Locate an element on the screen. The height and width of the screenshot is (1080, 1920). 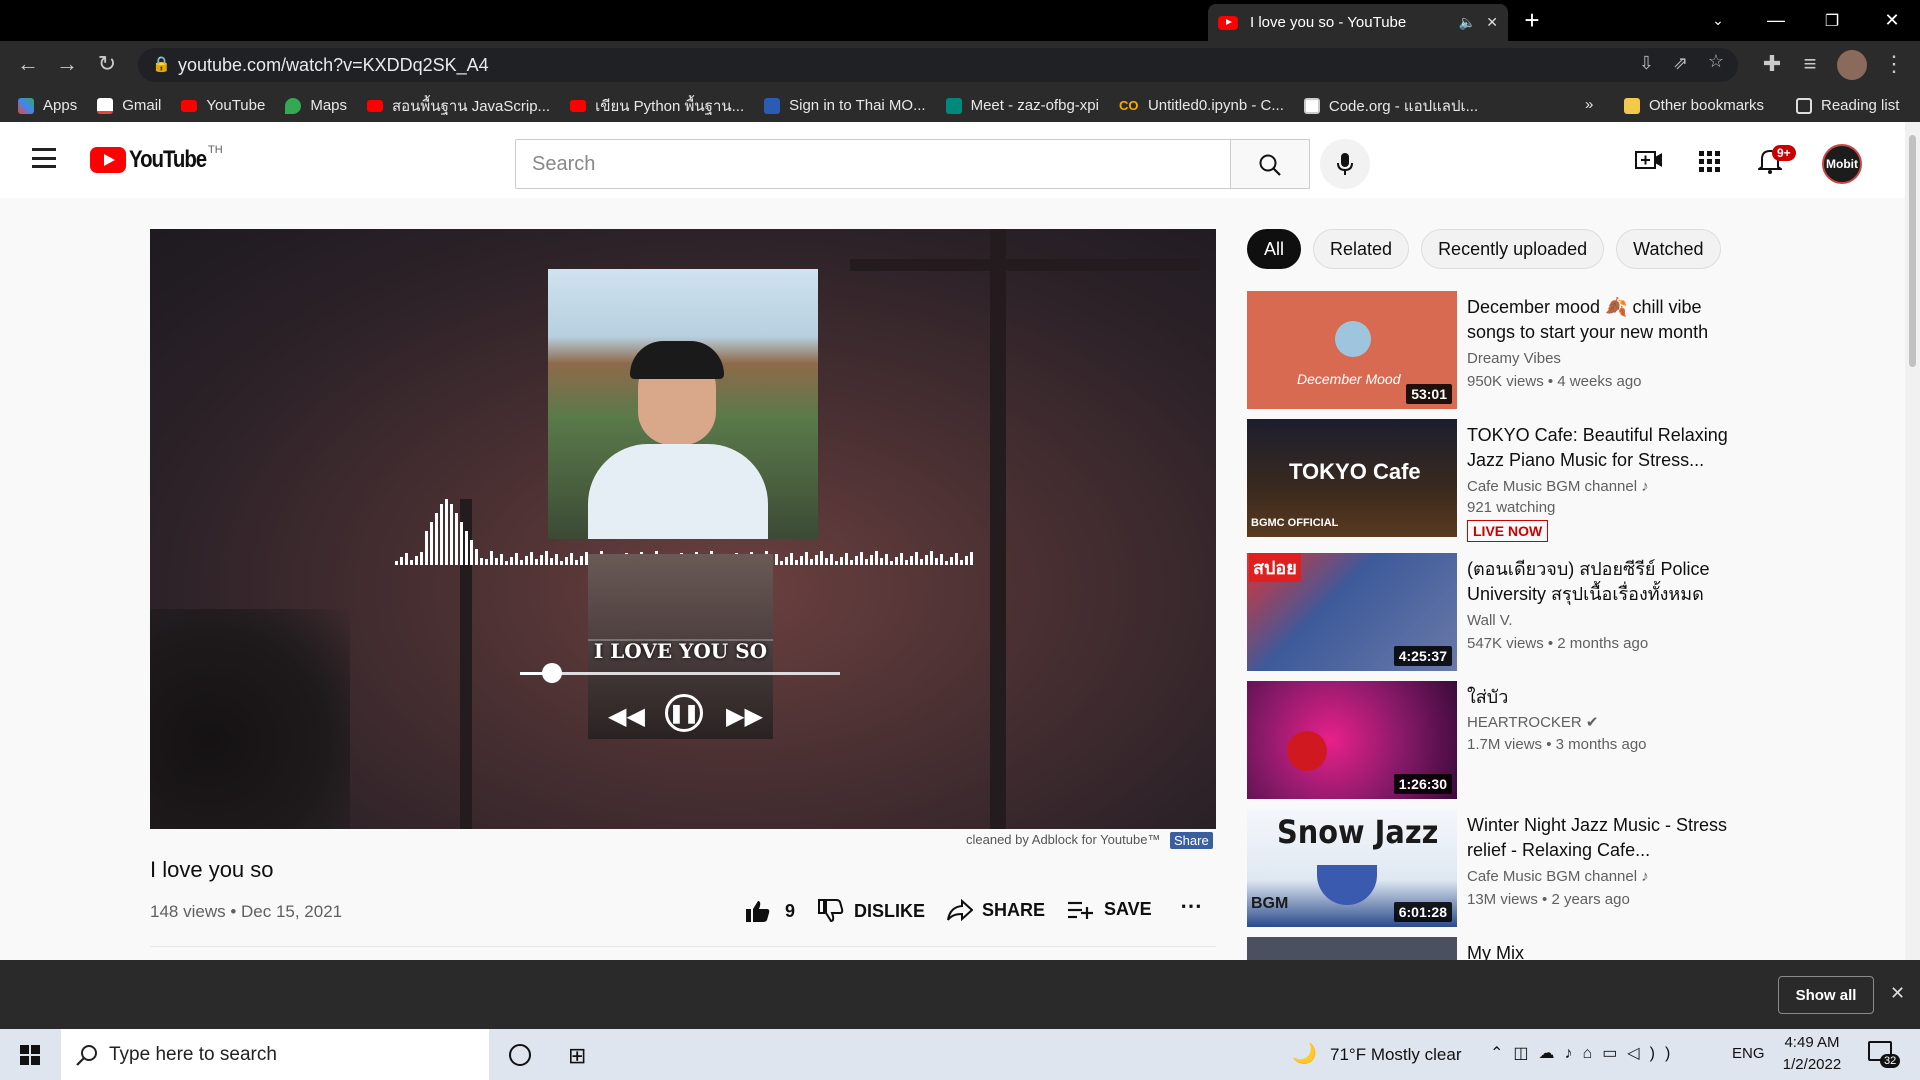
overlay-progress-track is located at coordinates (680, 673).